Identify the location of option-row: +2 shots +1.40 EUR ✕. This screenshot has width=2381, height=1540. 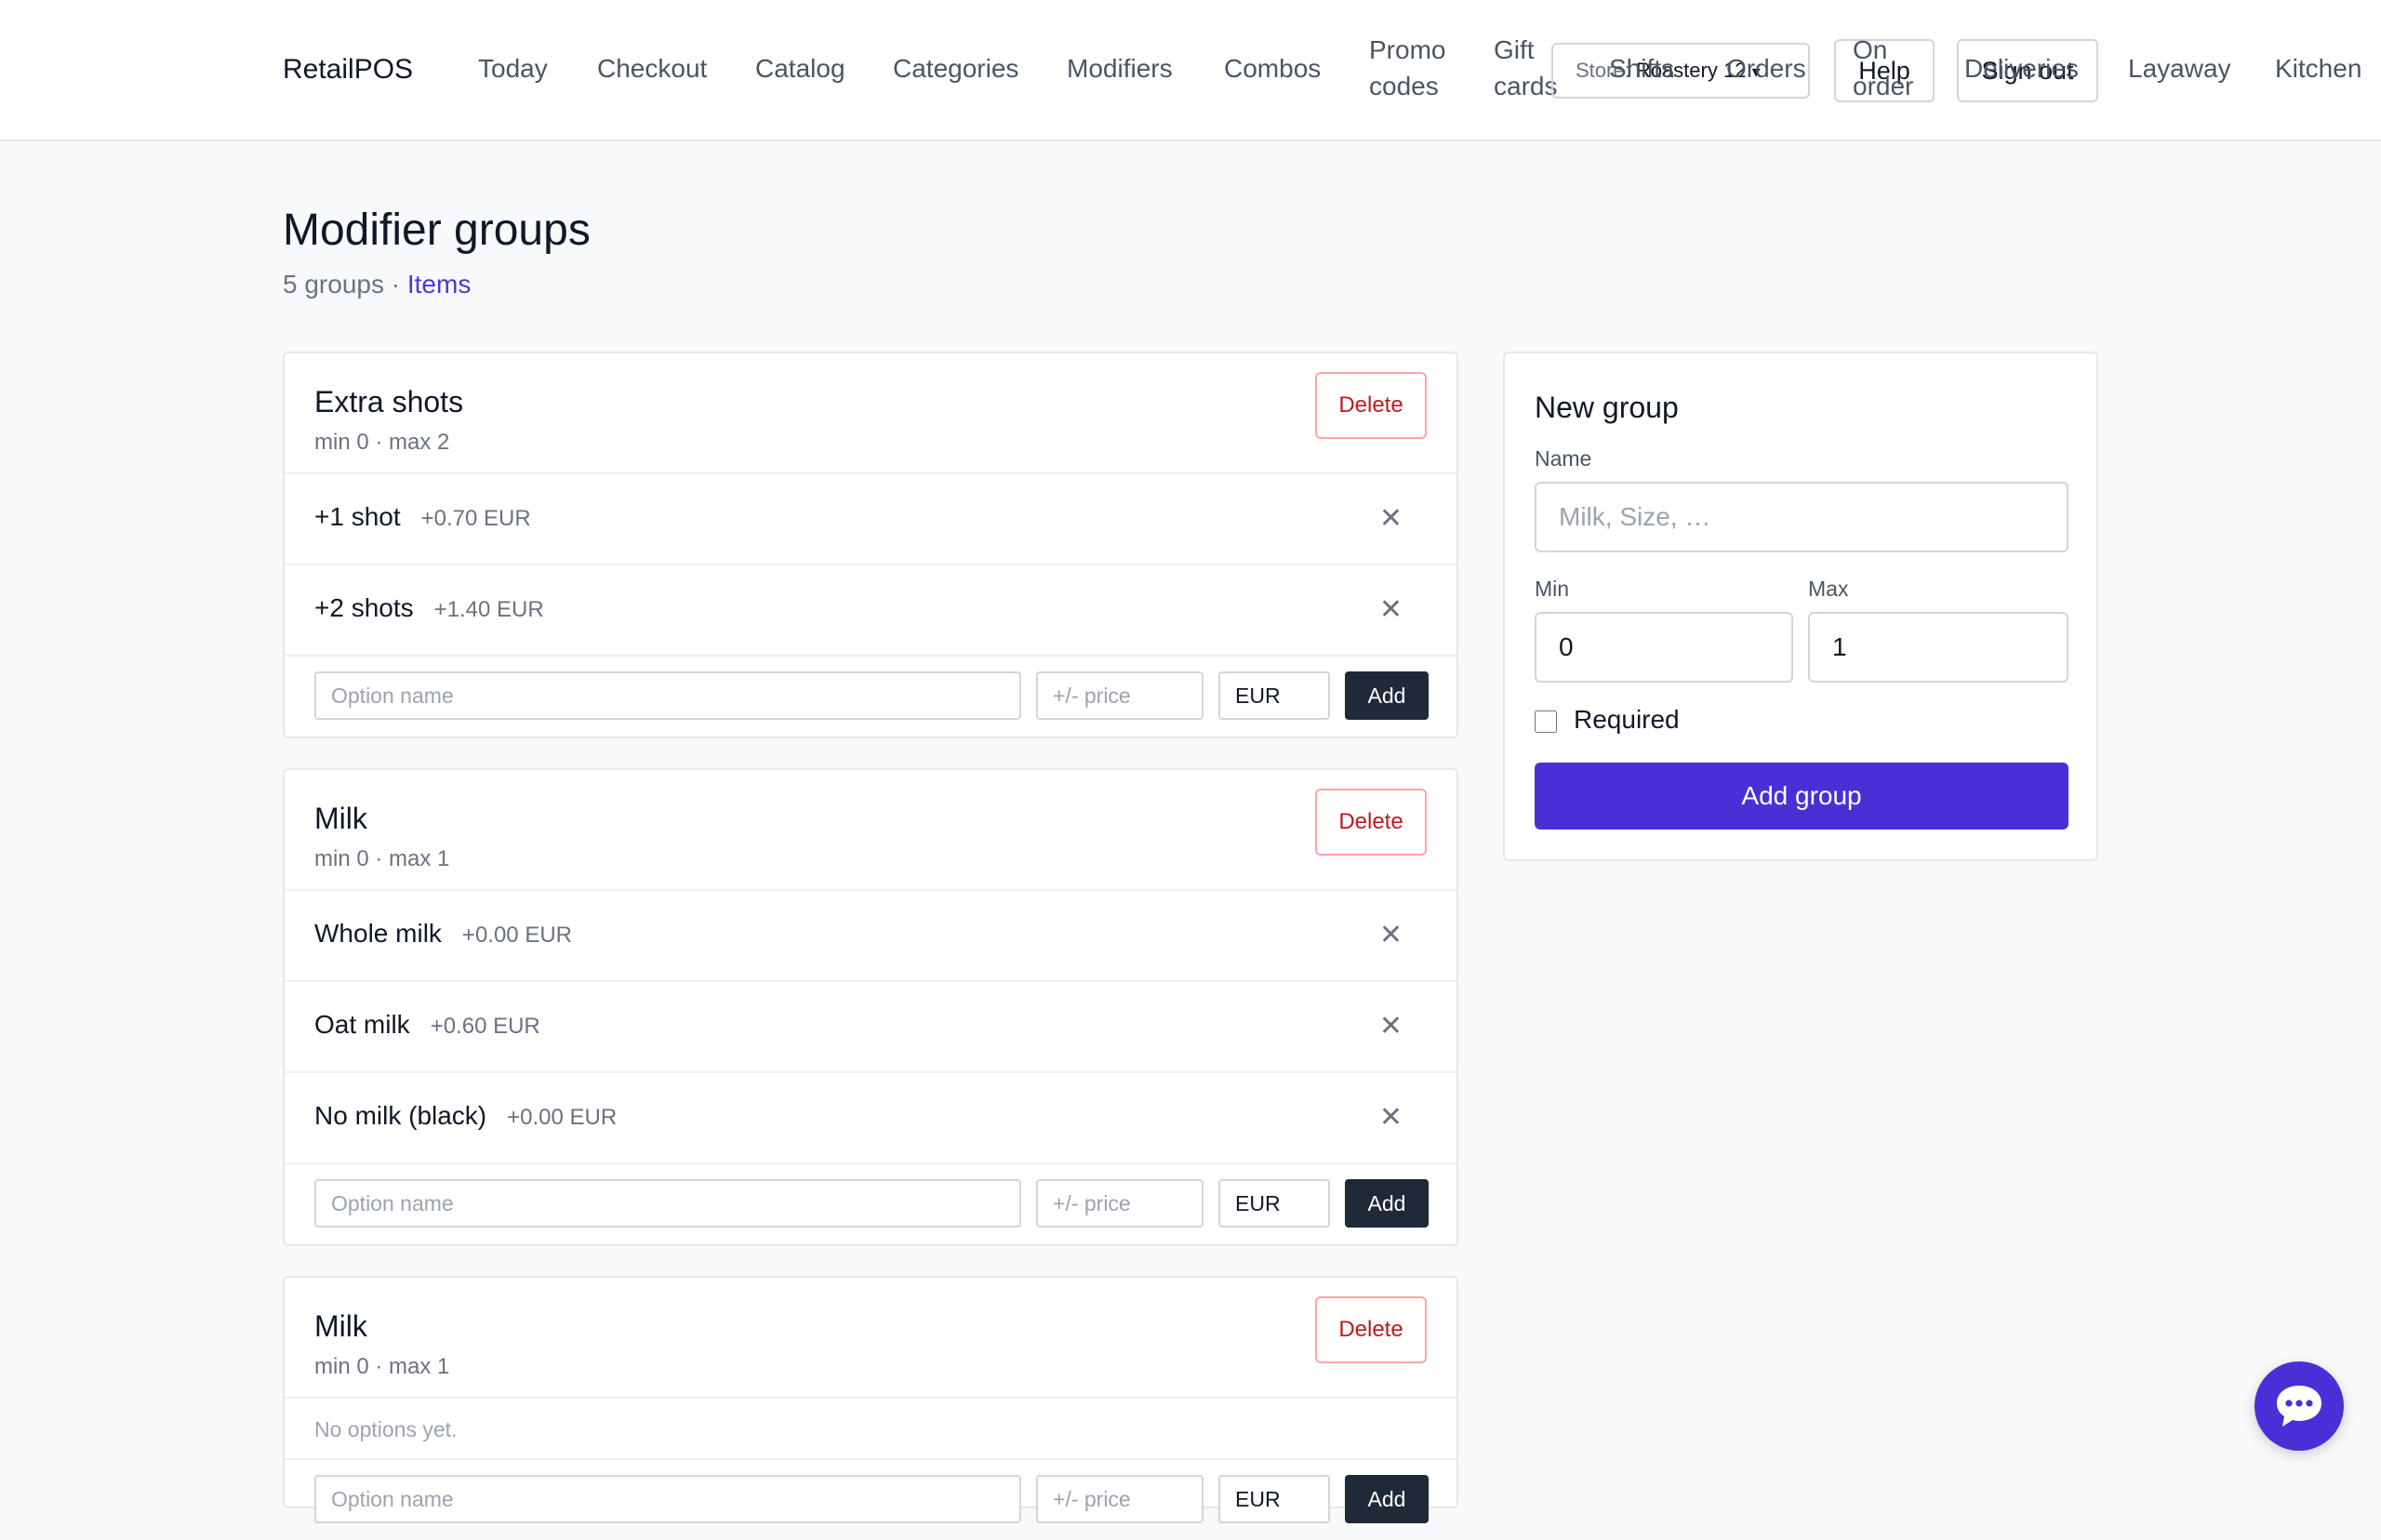
(871, 611).